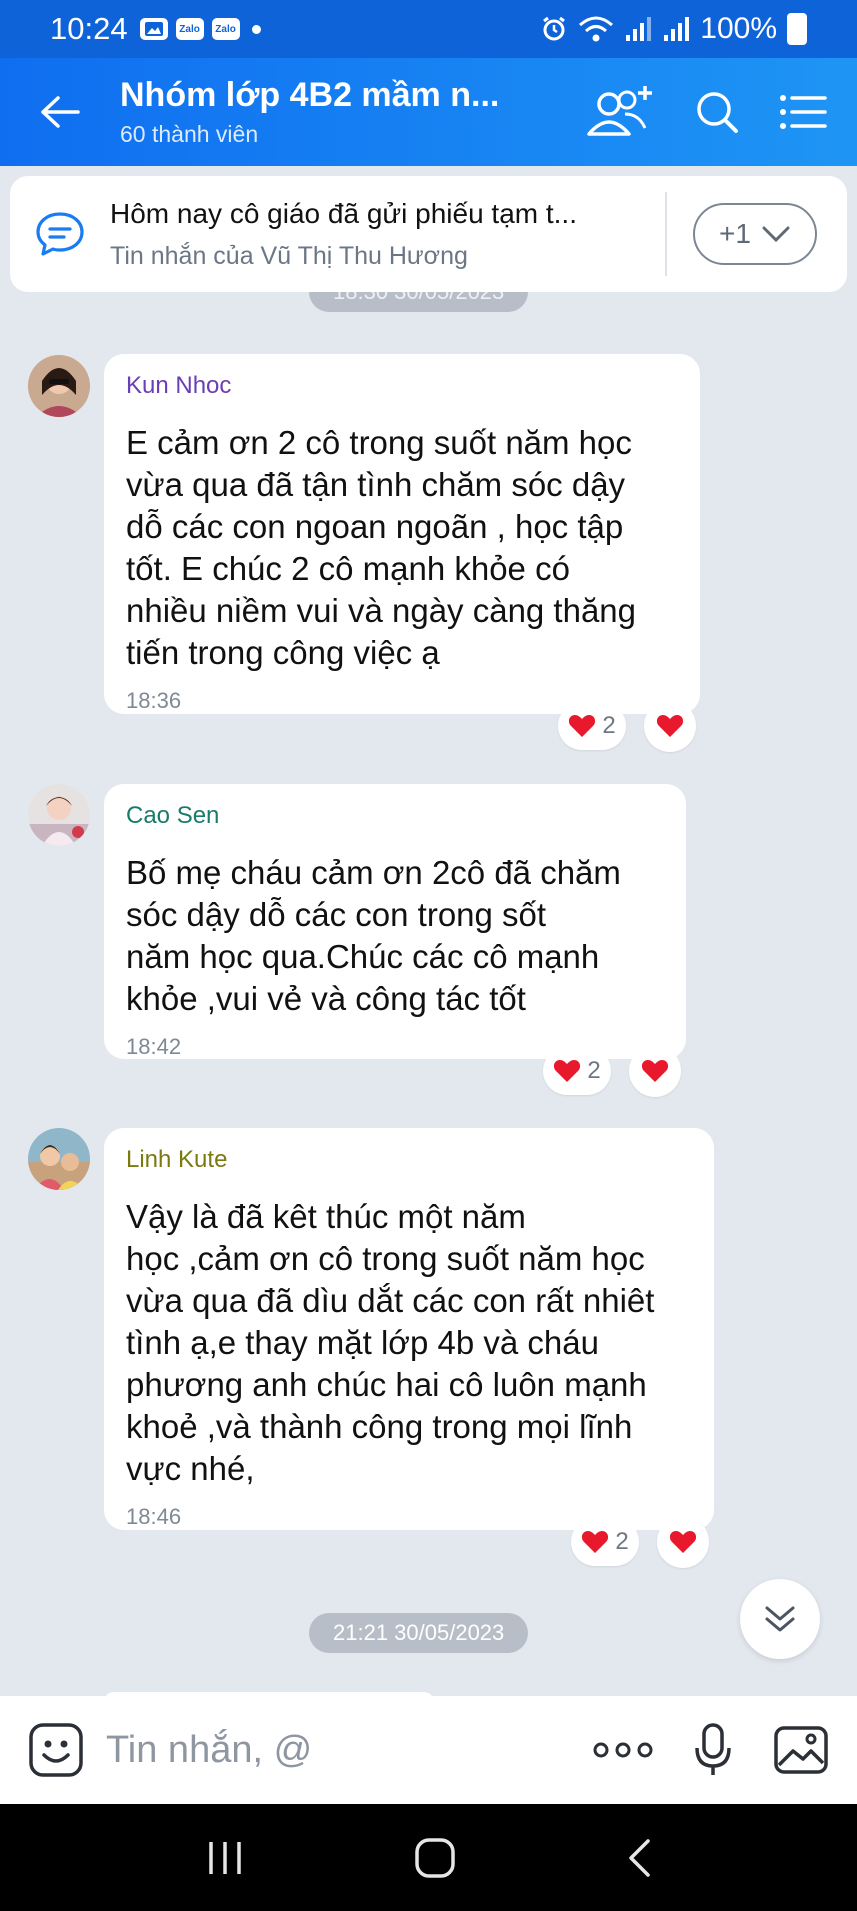  I want to click on home-icon, so click(435, 1858).